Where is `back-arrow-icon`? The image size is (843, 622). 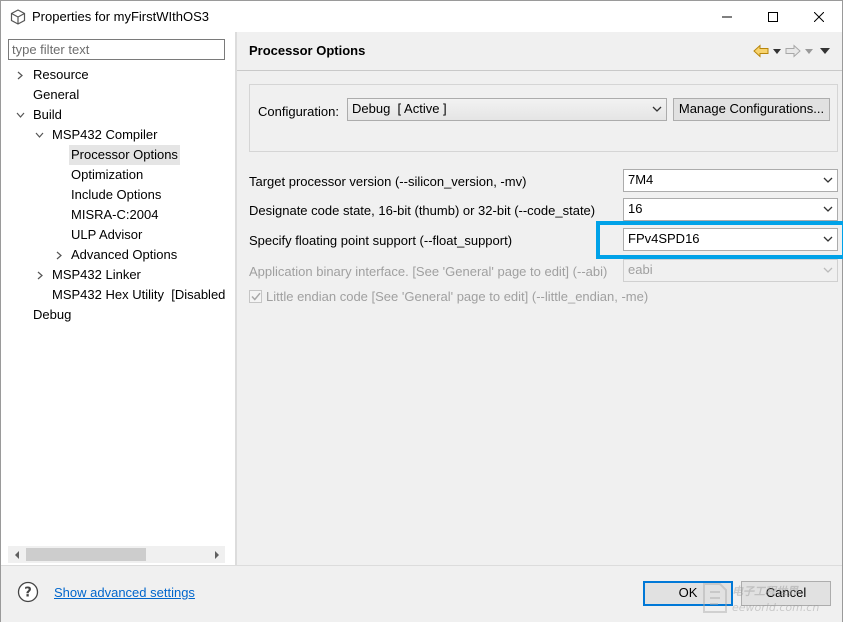
back-arrow-icon is located at coordinates (761, 51).